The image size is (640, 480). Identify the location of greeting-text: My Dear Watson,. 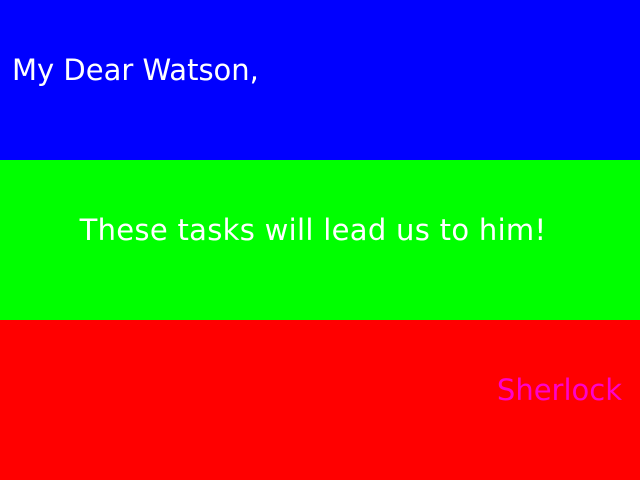
(135, 70).